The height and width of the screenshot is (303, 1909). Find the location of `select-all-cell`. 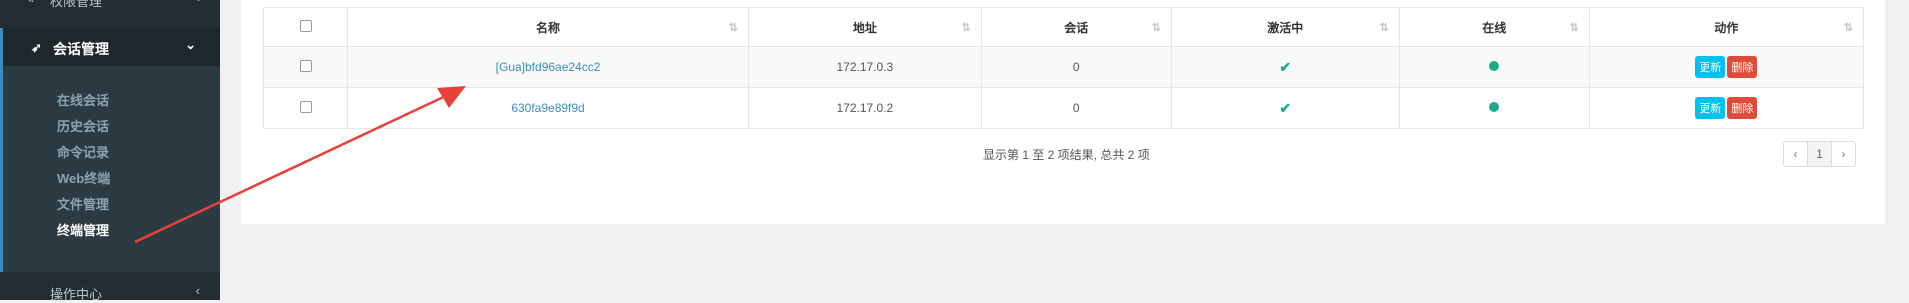

select-all-cell is located at coordinates (305, 27).